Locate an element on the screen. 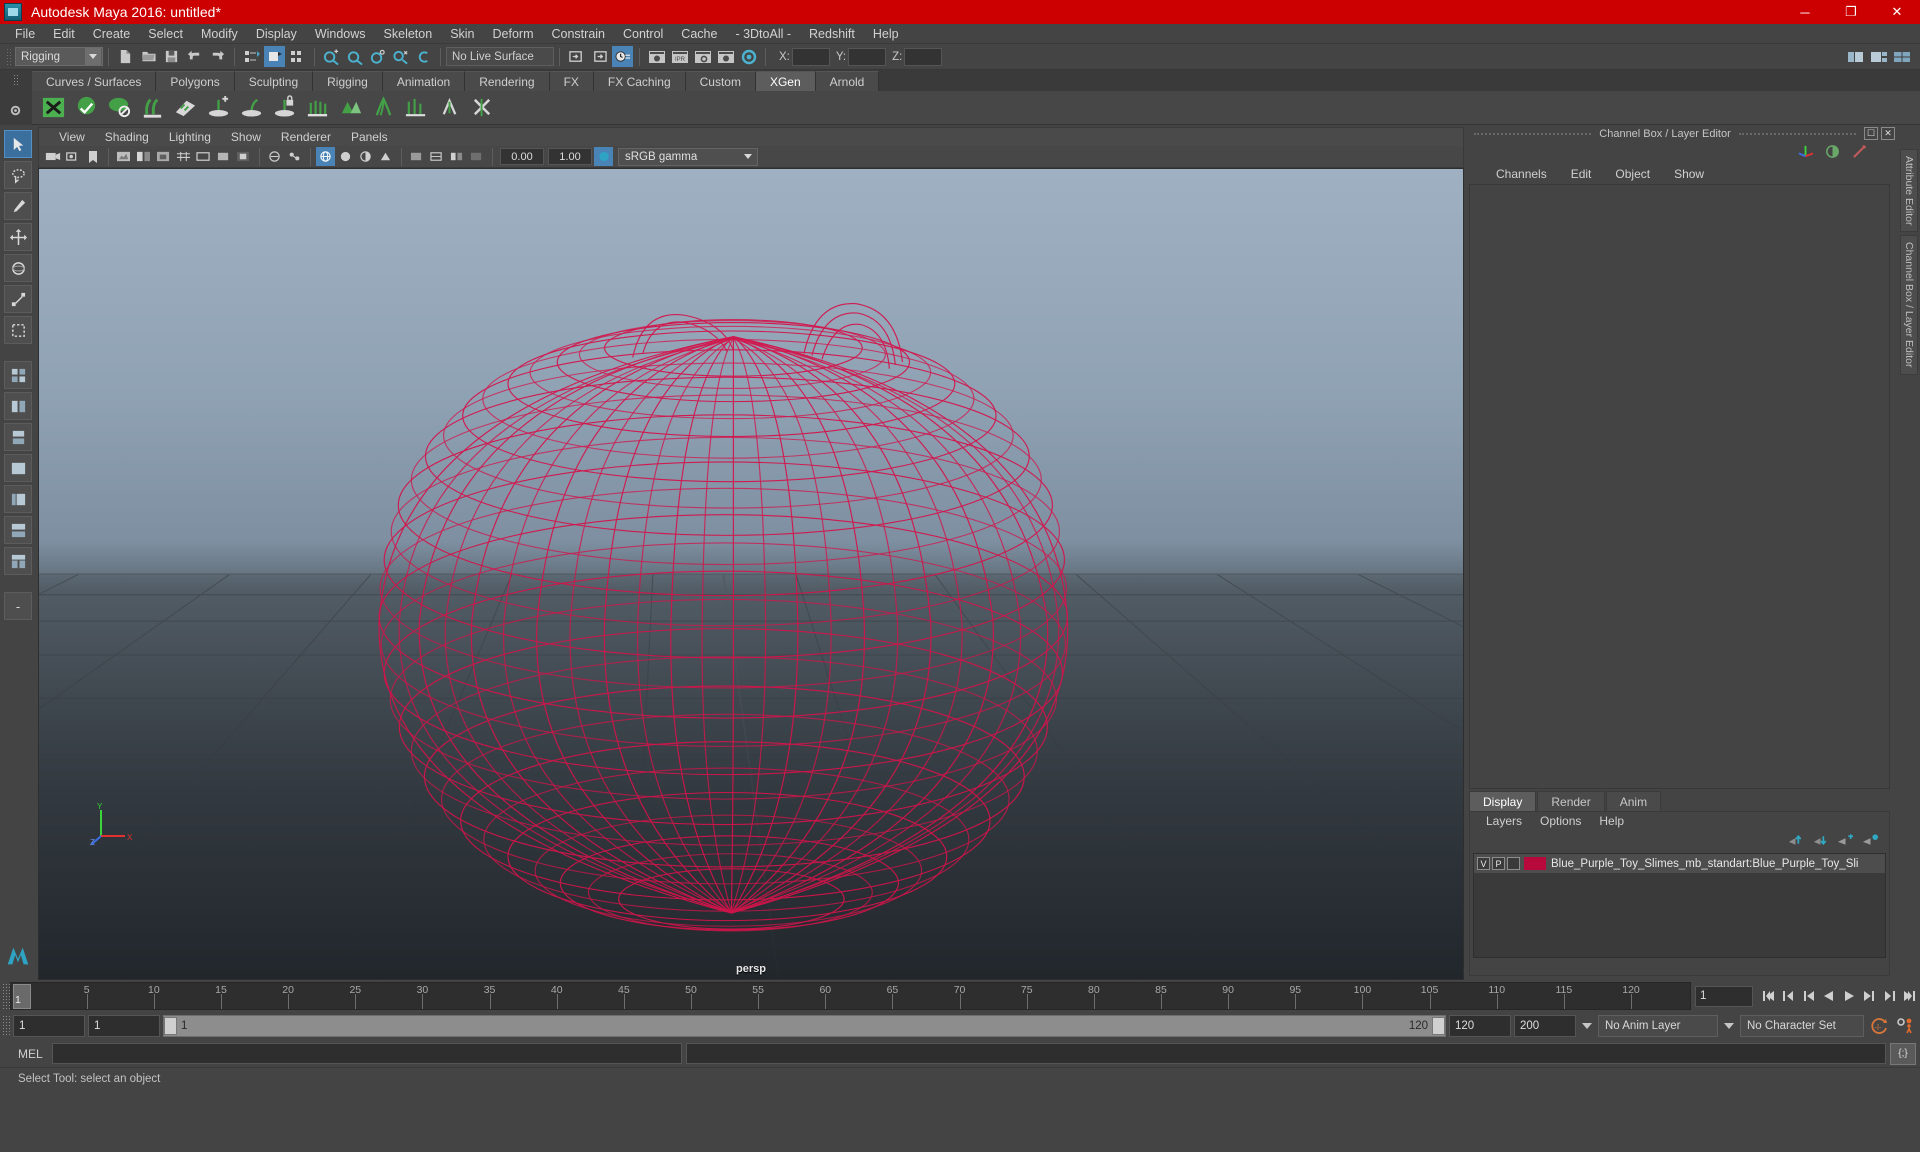 Image resolution: width=1920 pixels, height=1152 pixels. anim-end-field: 200 is located at coordinates (1545, 1026).